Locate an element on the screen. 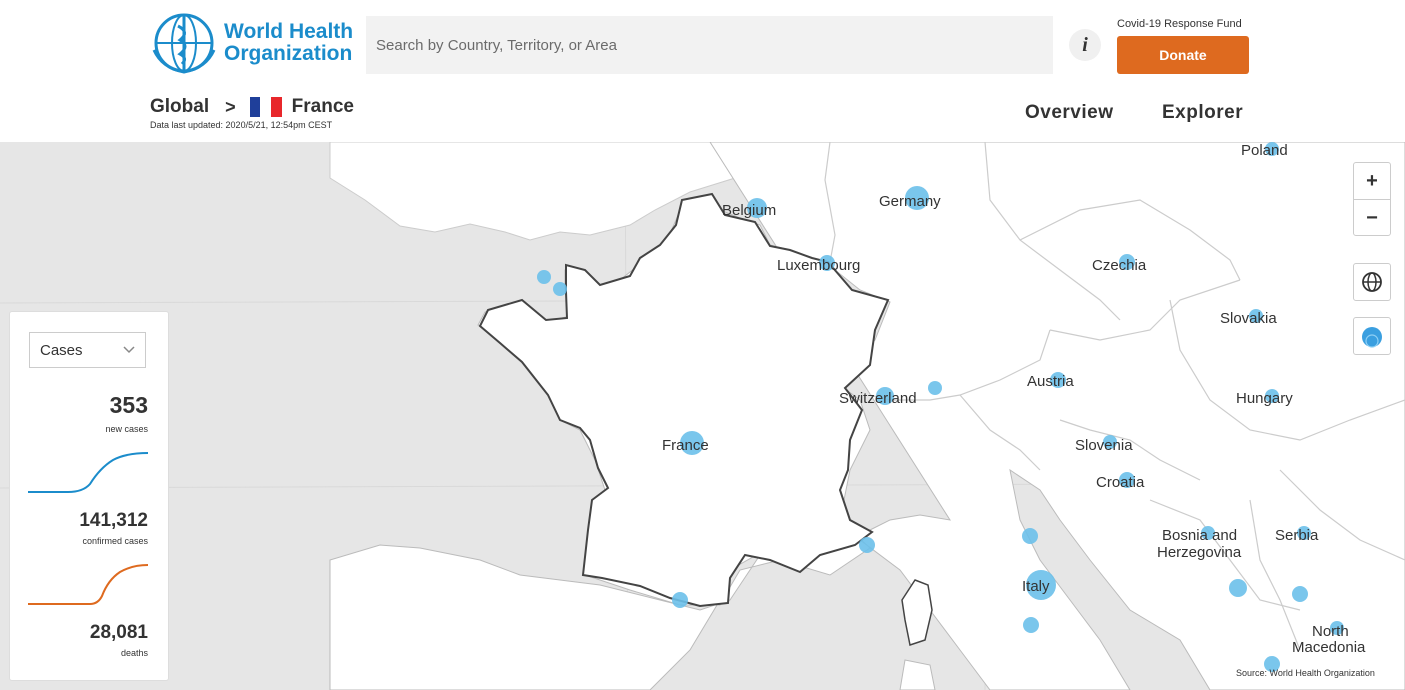  breadcrumb: Global > France is located at coordinates (252, 107).